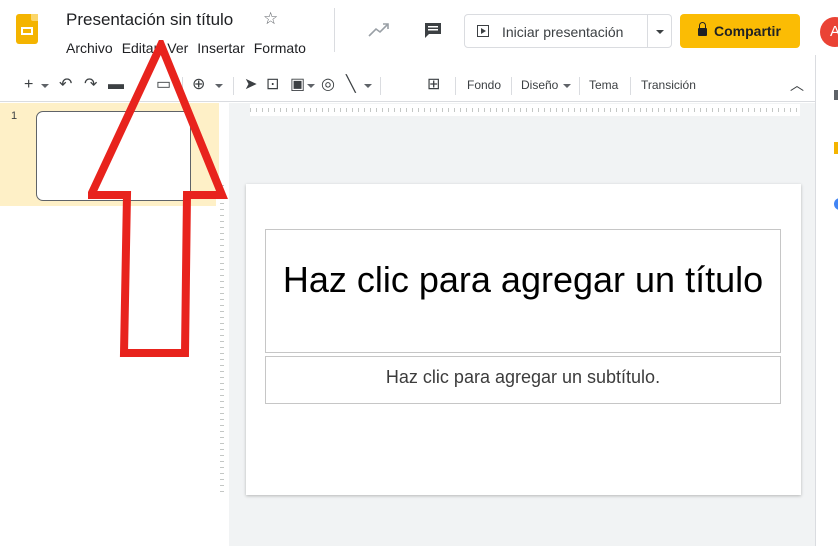 Image resolution: width=838 pixels, height=546 pixels. I want to click on comment-icon, so click(433, 30).